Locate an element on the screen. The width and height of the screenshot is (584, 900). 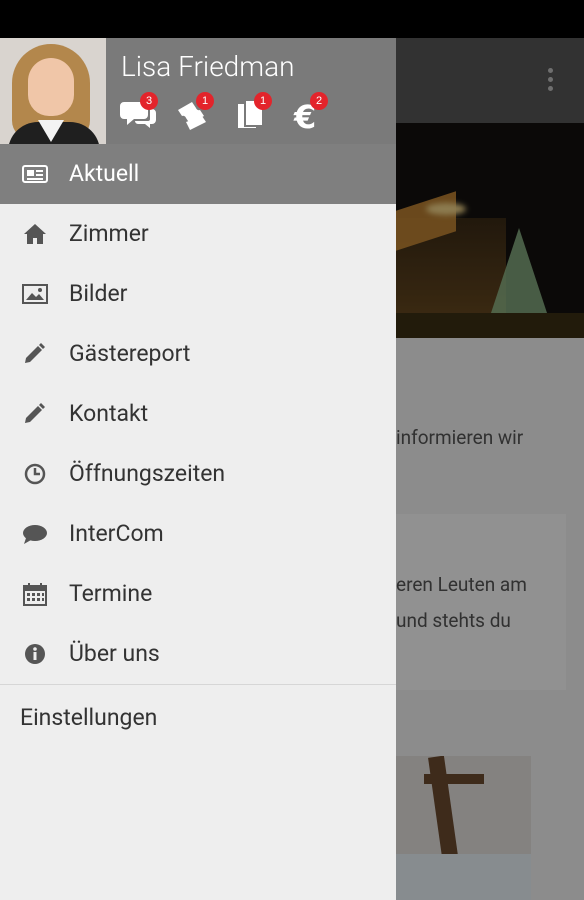
info-icon is located at coordinates (35, 654).